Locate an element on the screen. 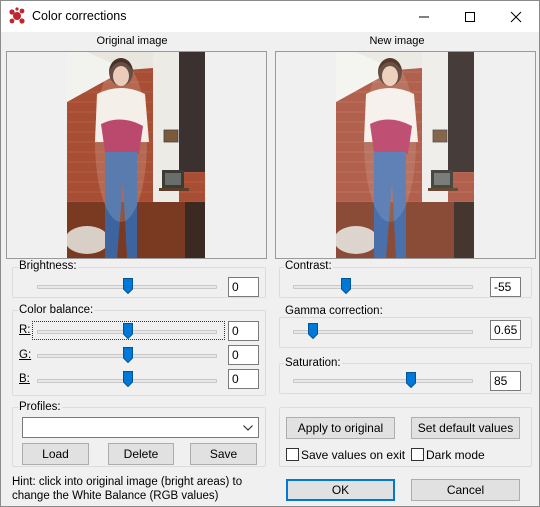 The image size is (540, 507). minimize-icon is located at coordinates (424, 17).